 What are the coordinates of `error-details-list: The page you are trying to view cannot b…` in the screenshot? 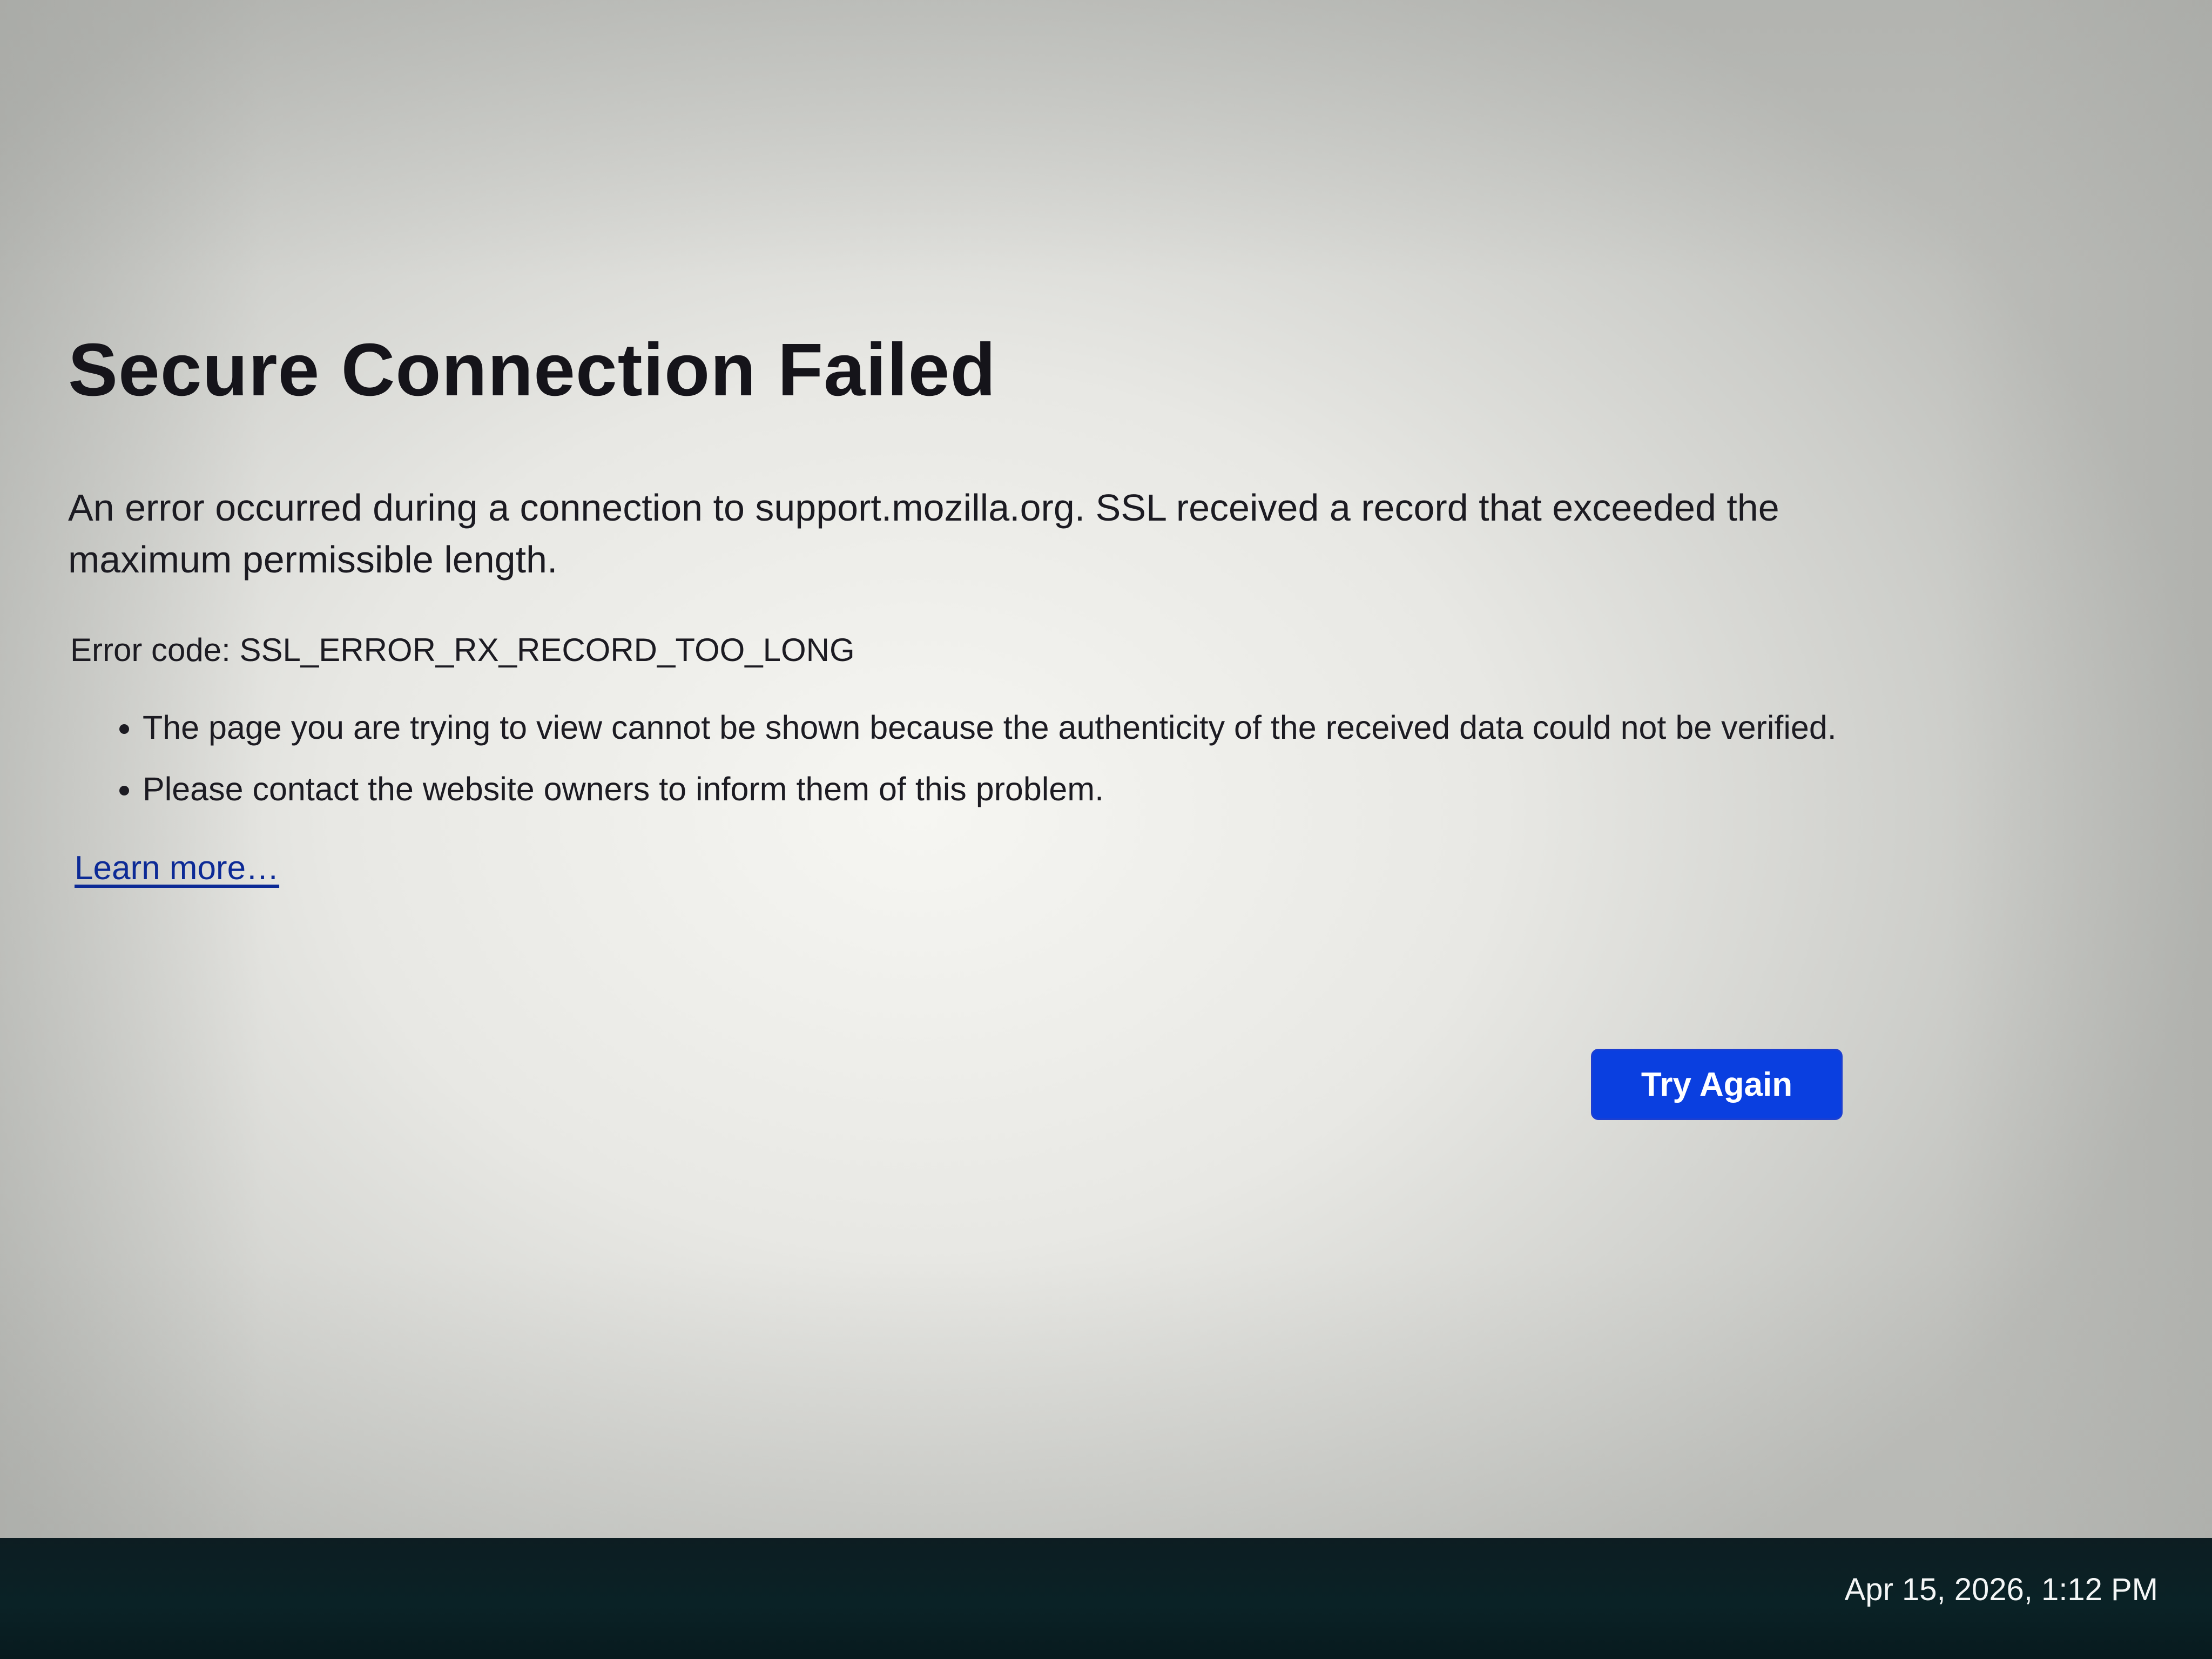 It's located at (964, 758).